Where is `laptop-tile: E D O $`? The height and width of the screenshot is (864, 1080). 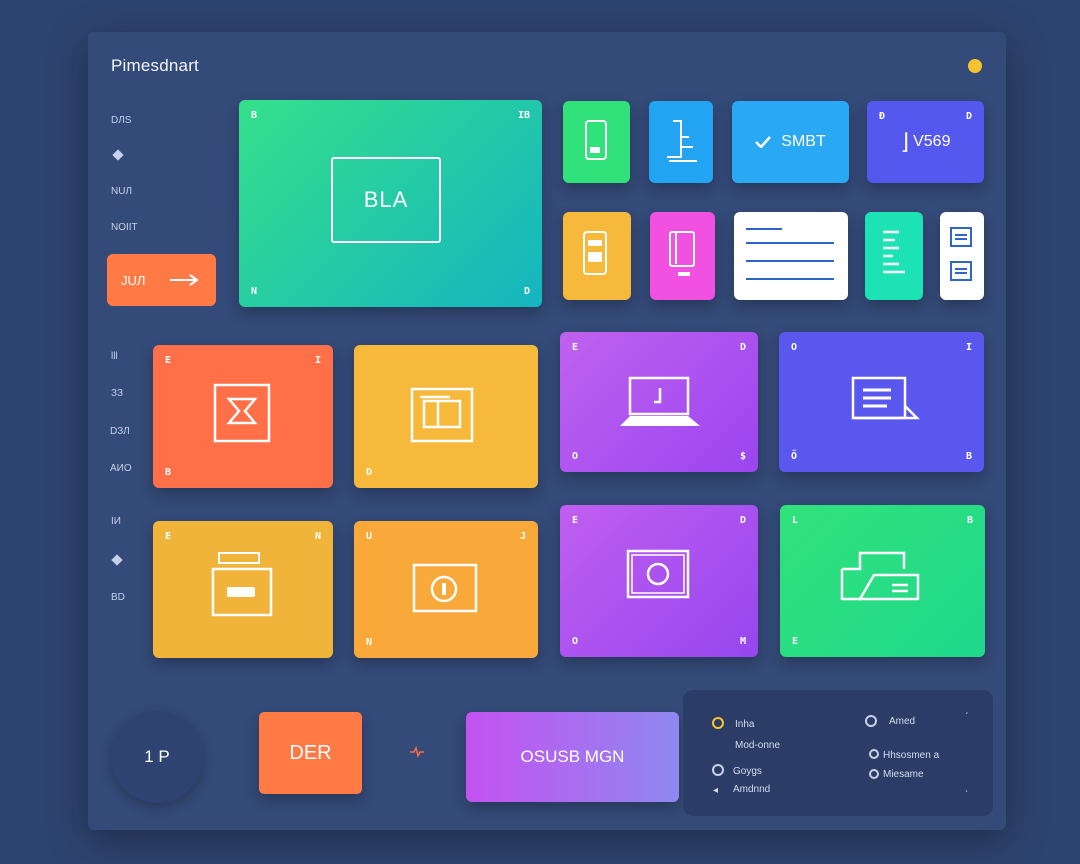 laptop-tile: E D O $ is located at coordinates (659, 402).